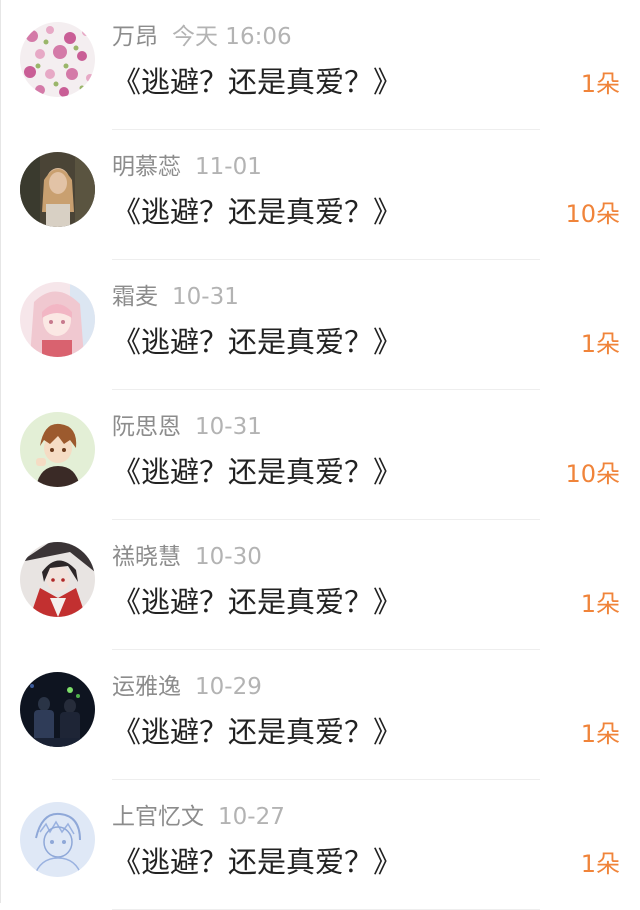 The image size is (640, 910). What do you see at coordinates (146, 427) in the screenshot?
I see `user-name: 阮思恩` at bounding box center [146, 427].